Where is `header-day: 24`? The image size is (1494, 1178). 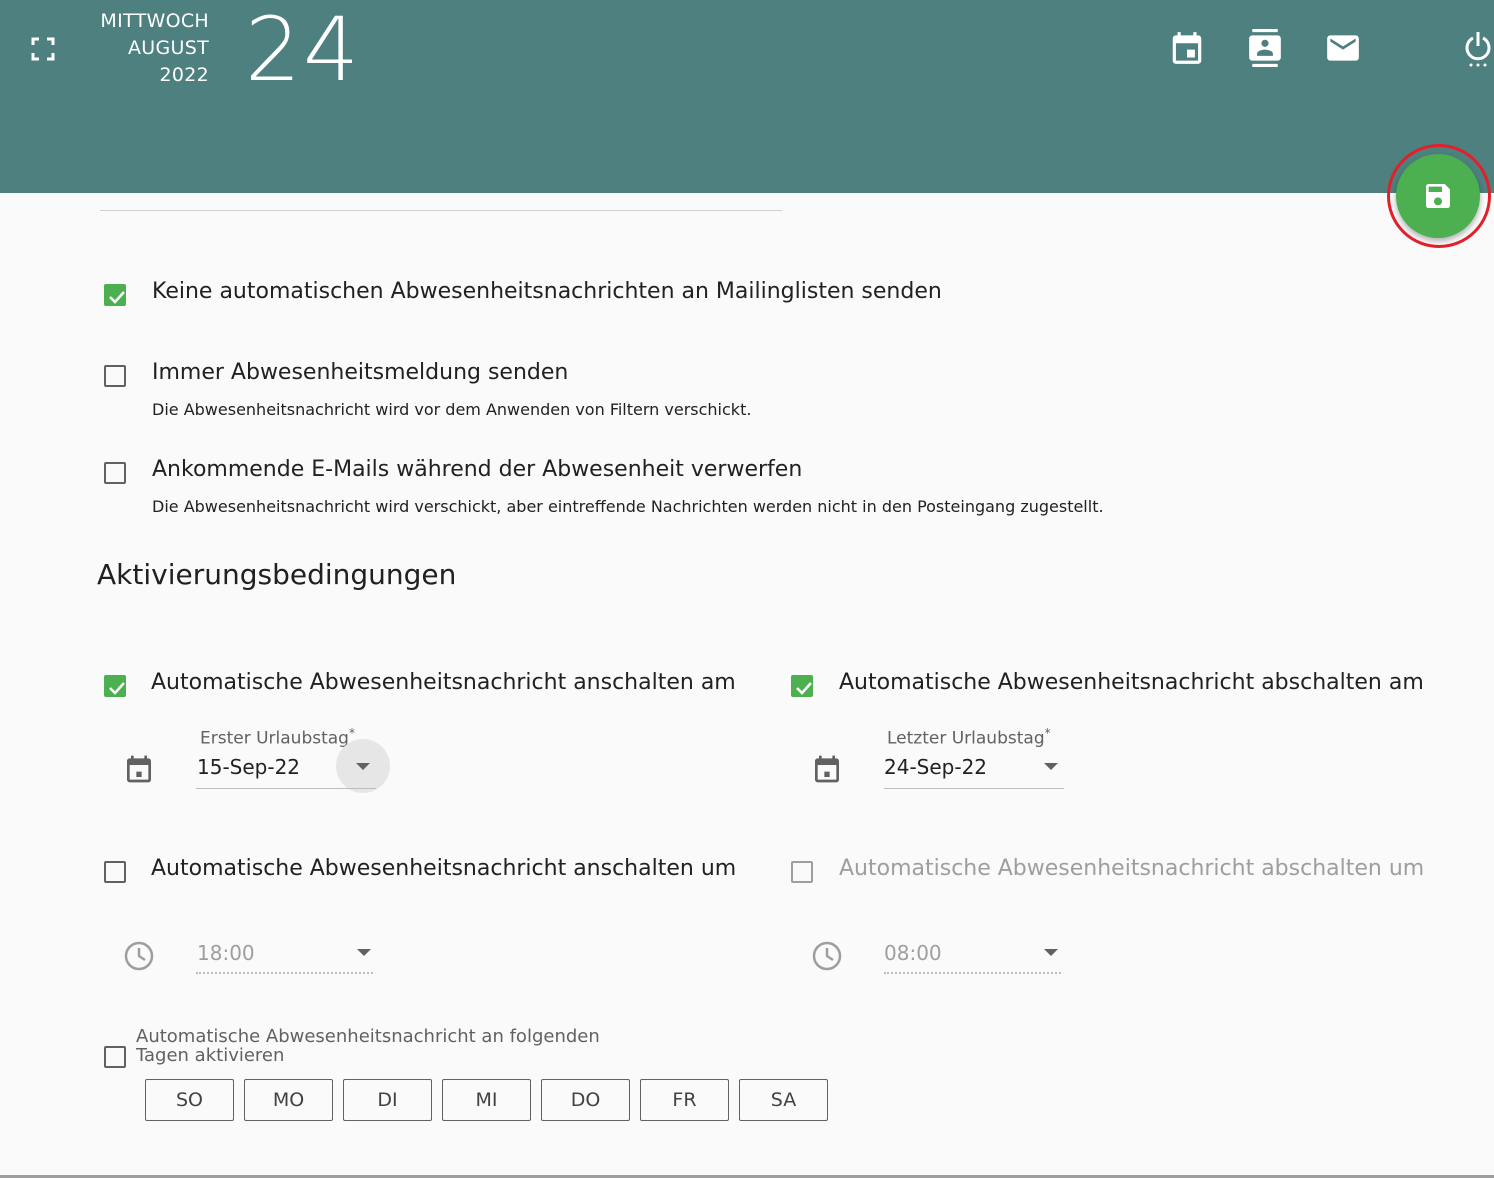 header-day: 24 is located at coordinates (303, 50).